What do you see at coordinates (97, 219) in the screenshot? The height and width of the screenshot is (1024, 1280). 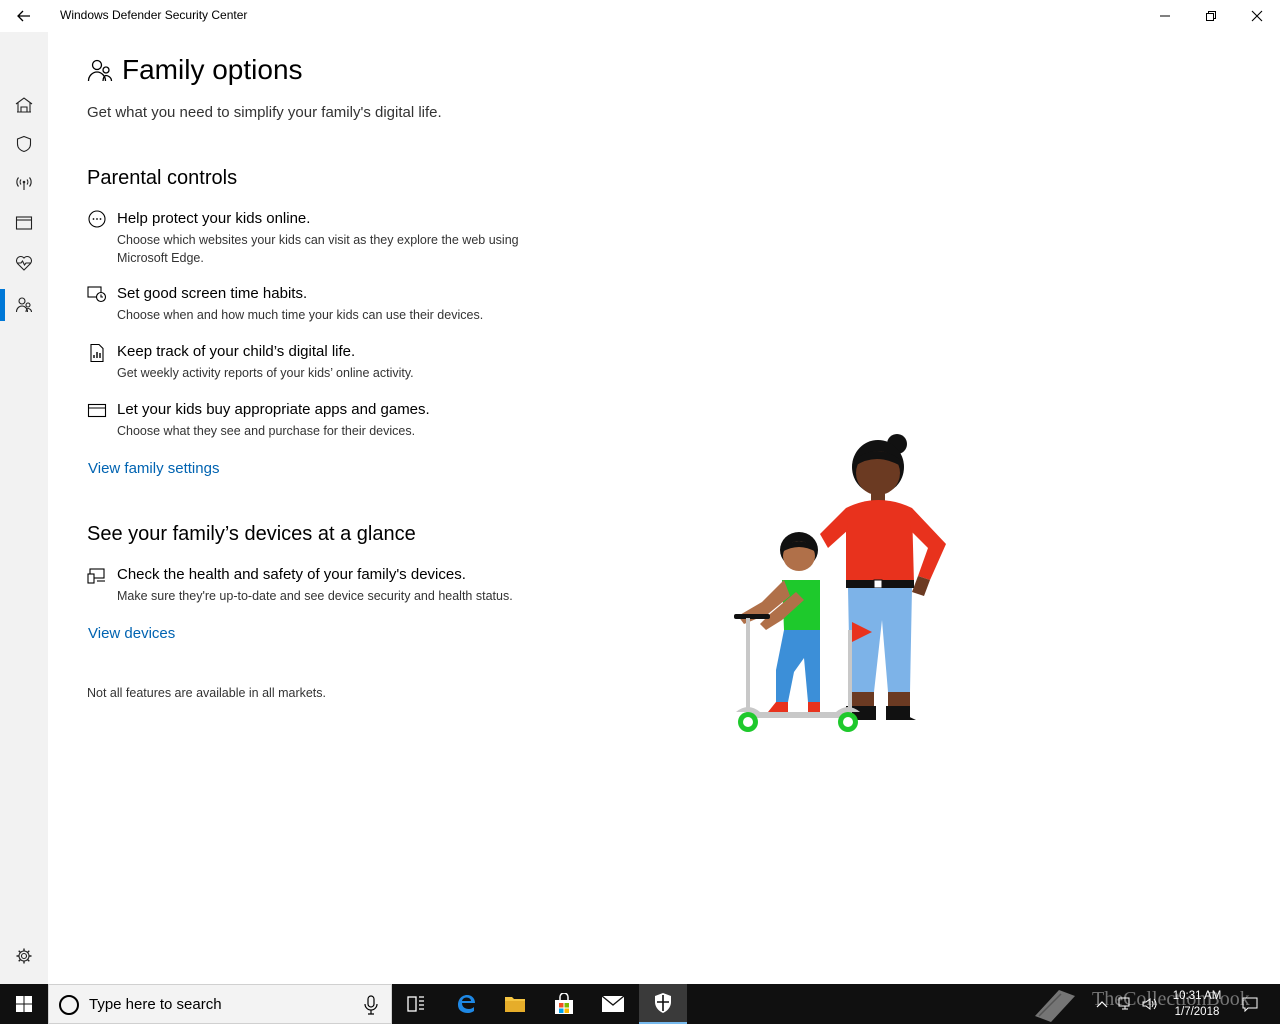 I see `chat-bubble-icon` at bounding box center [97, 219].